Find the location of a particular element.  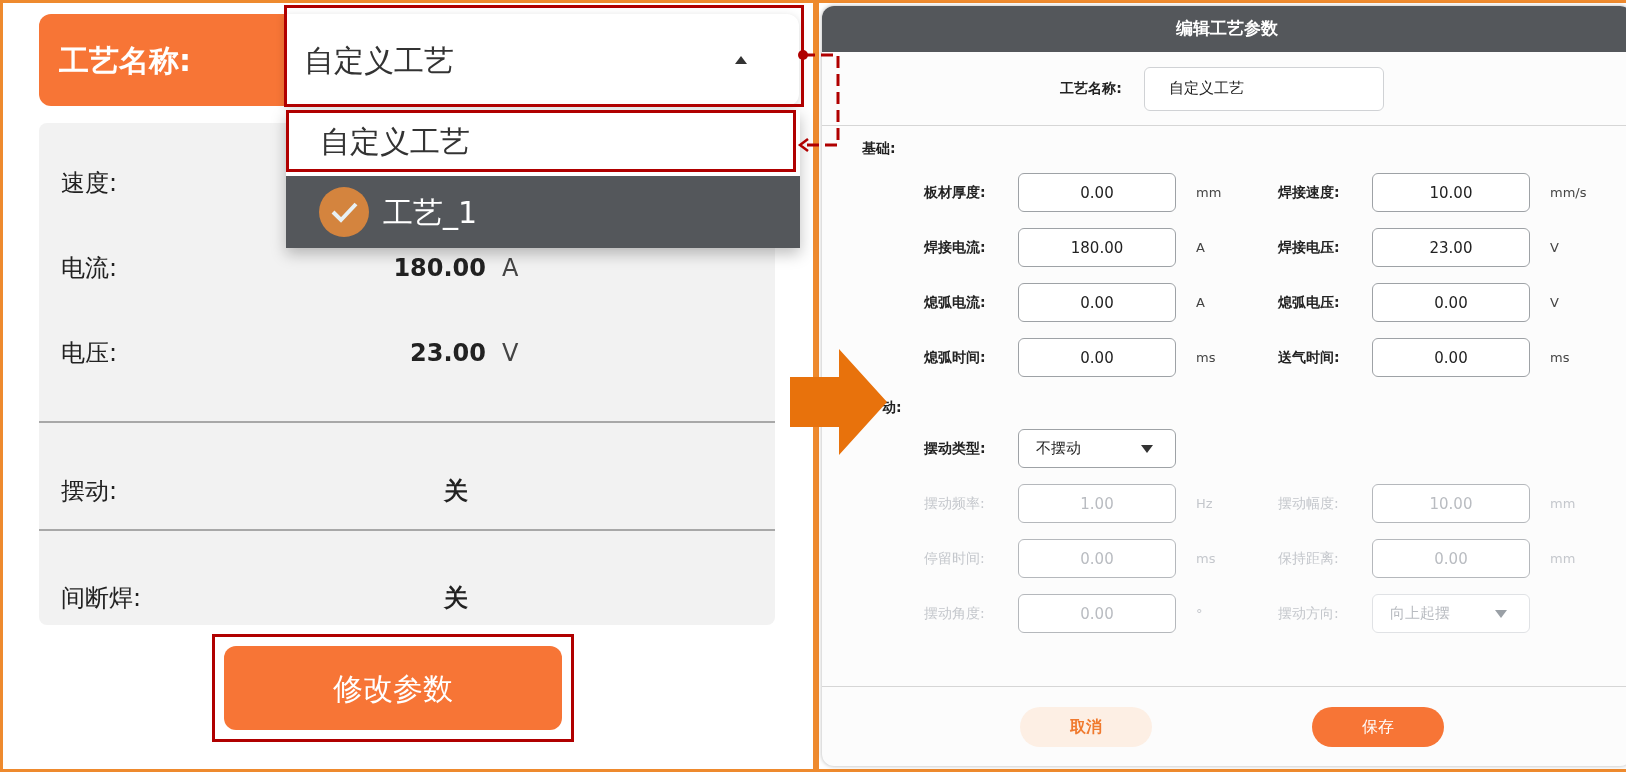

input-field: 10.00 is located at coordinates (1451, 192).